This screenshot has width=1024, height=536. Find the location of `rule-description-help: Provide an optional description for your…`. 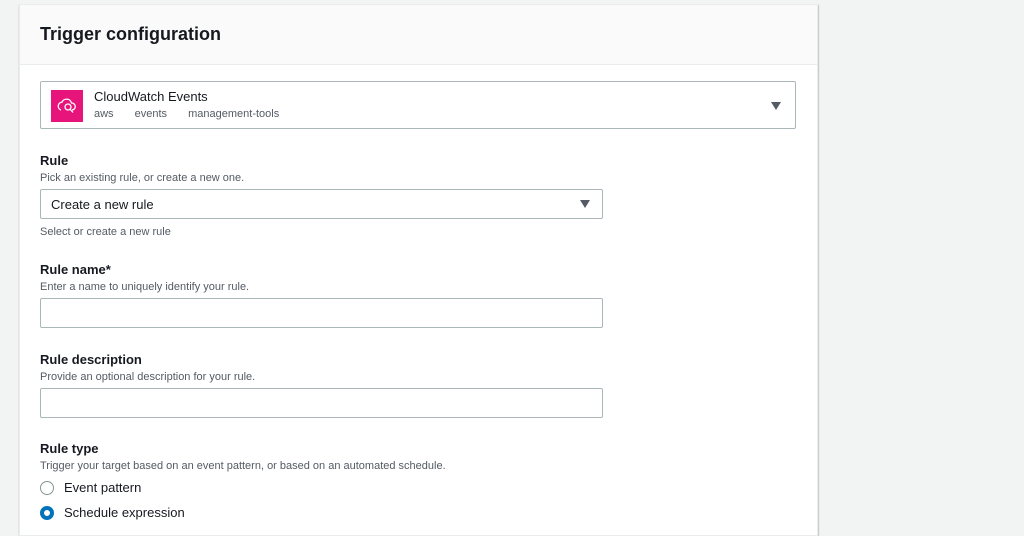

rule-description-help: Provide an optional description for your… is located at coordinates (148, 377).